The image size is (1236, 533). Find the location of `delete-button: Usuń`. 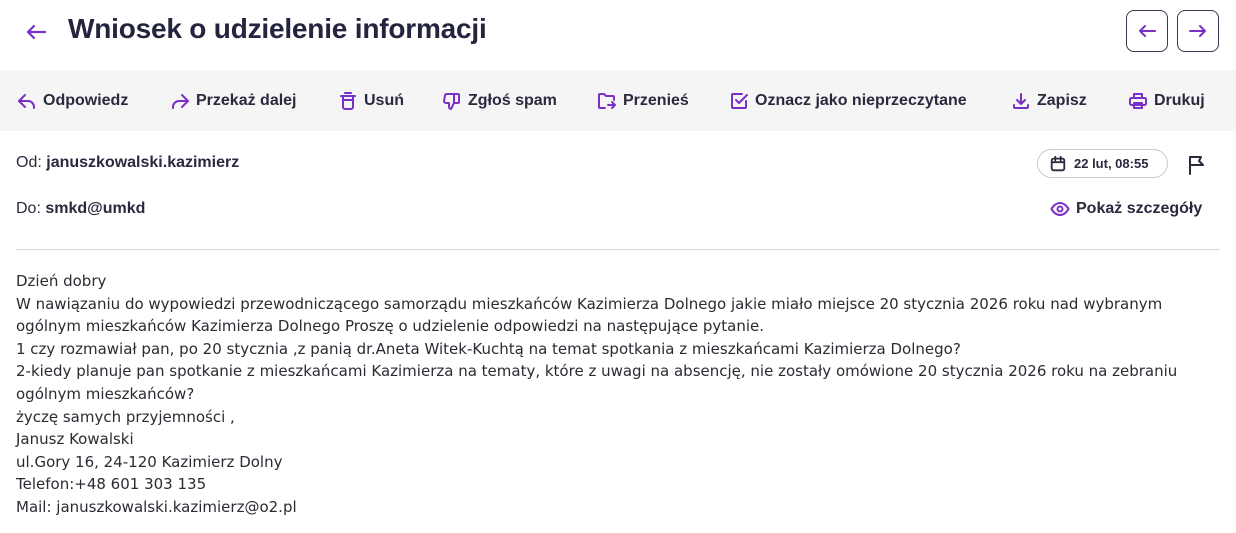

delete-button: Usuń is located at coordinates (371, 100).